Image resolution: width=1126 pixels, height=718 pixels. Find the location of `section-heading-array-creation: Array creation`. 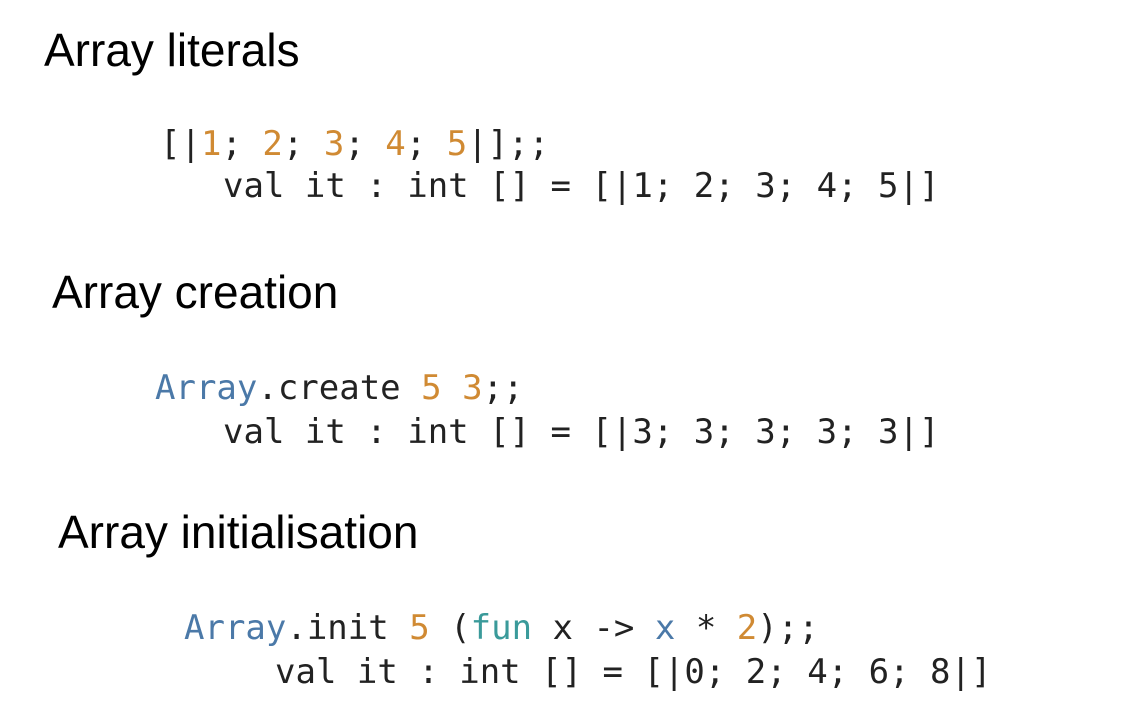

section-heading-array-creation: Array creation is located at coordinates (195, 292).